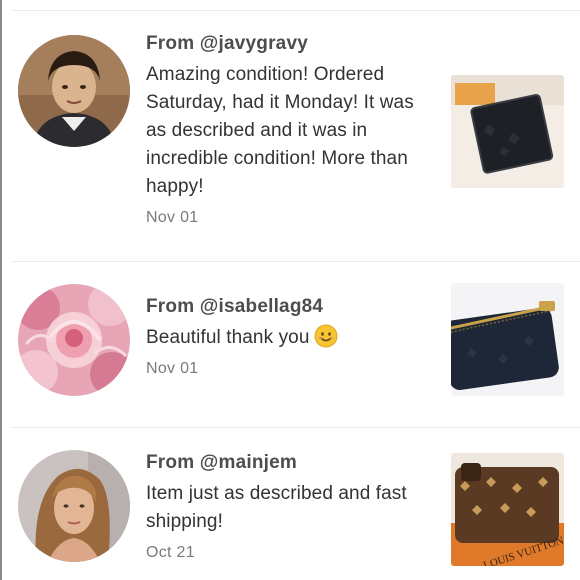 The width and height of the screenshot is (580, 580). What do you see at coordinates (1, 290) in the screenshot?
I see `left-edge-divider` at bounding box center [1, 290].